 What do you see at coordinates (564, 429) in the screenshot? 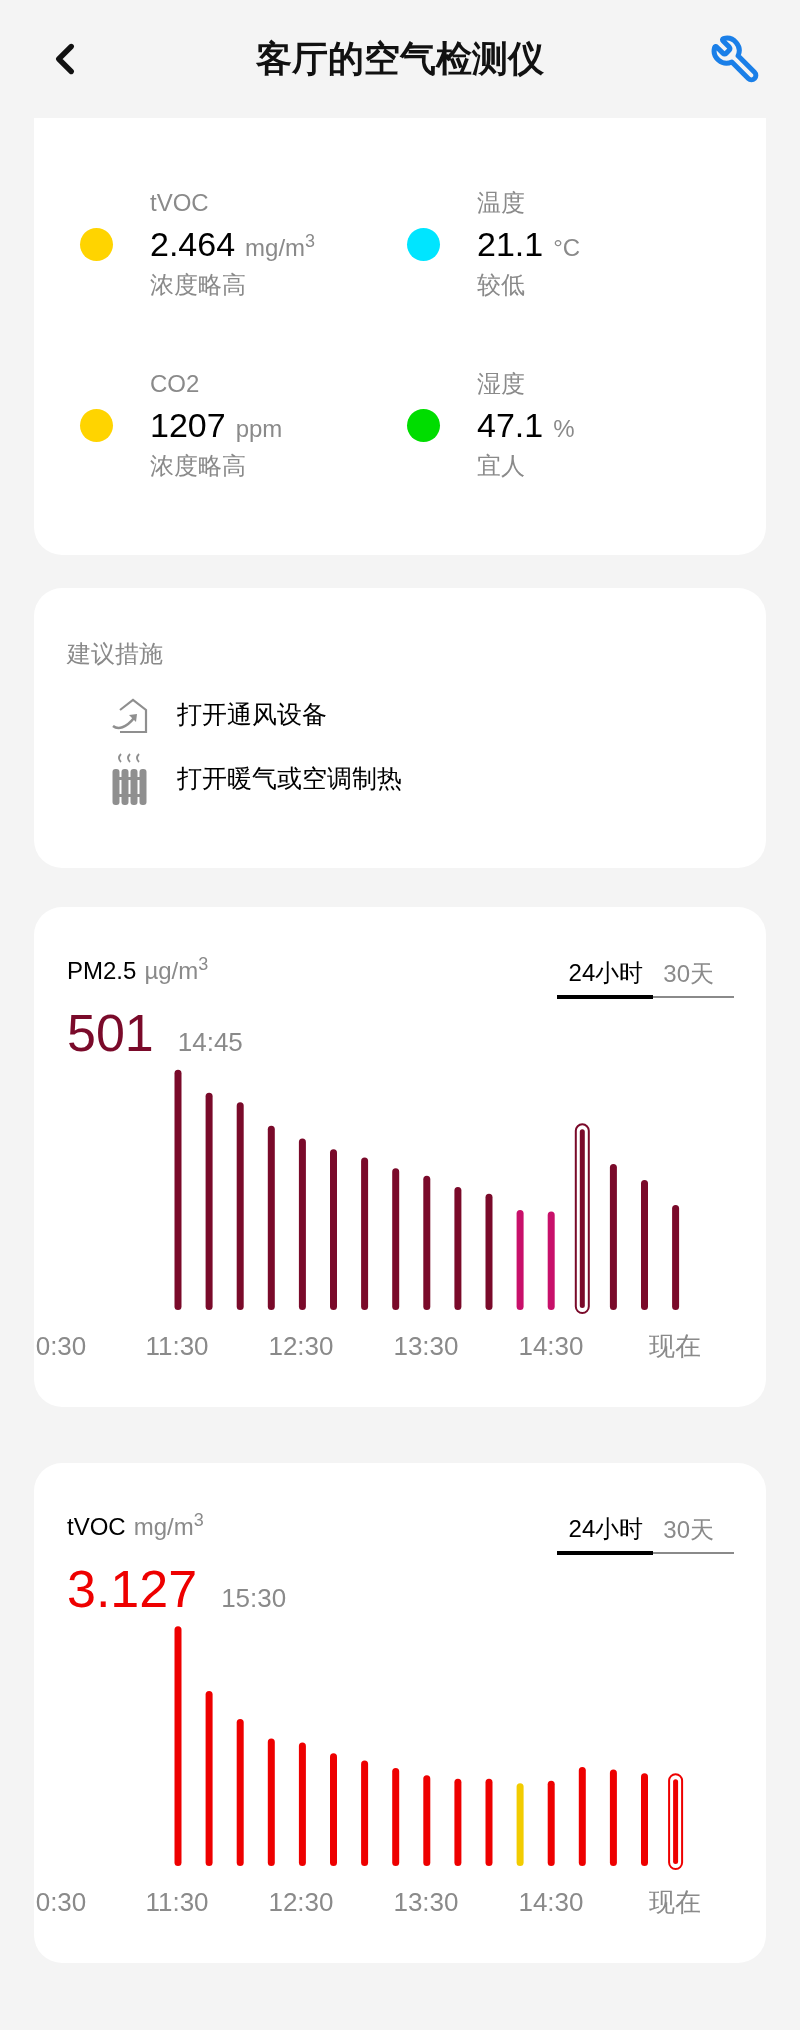
I see `unit-label: %` at bounding box center [564, 429].